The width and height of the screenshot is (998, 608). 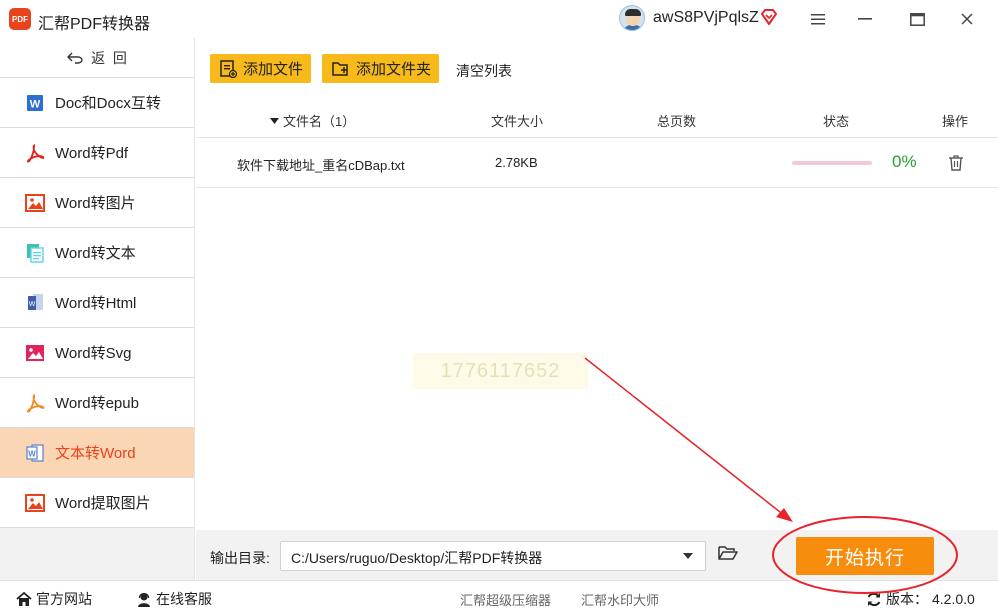 I want to click on column-header-action: 操作, so click(x=955, y=121).